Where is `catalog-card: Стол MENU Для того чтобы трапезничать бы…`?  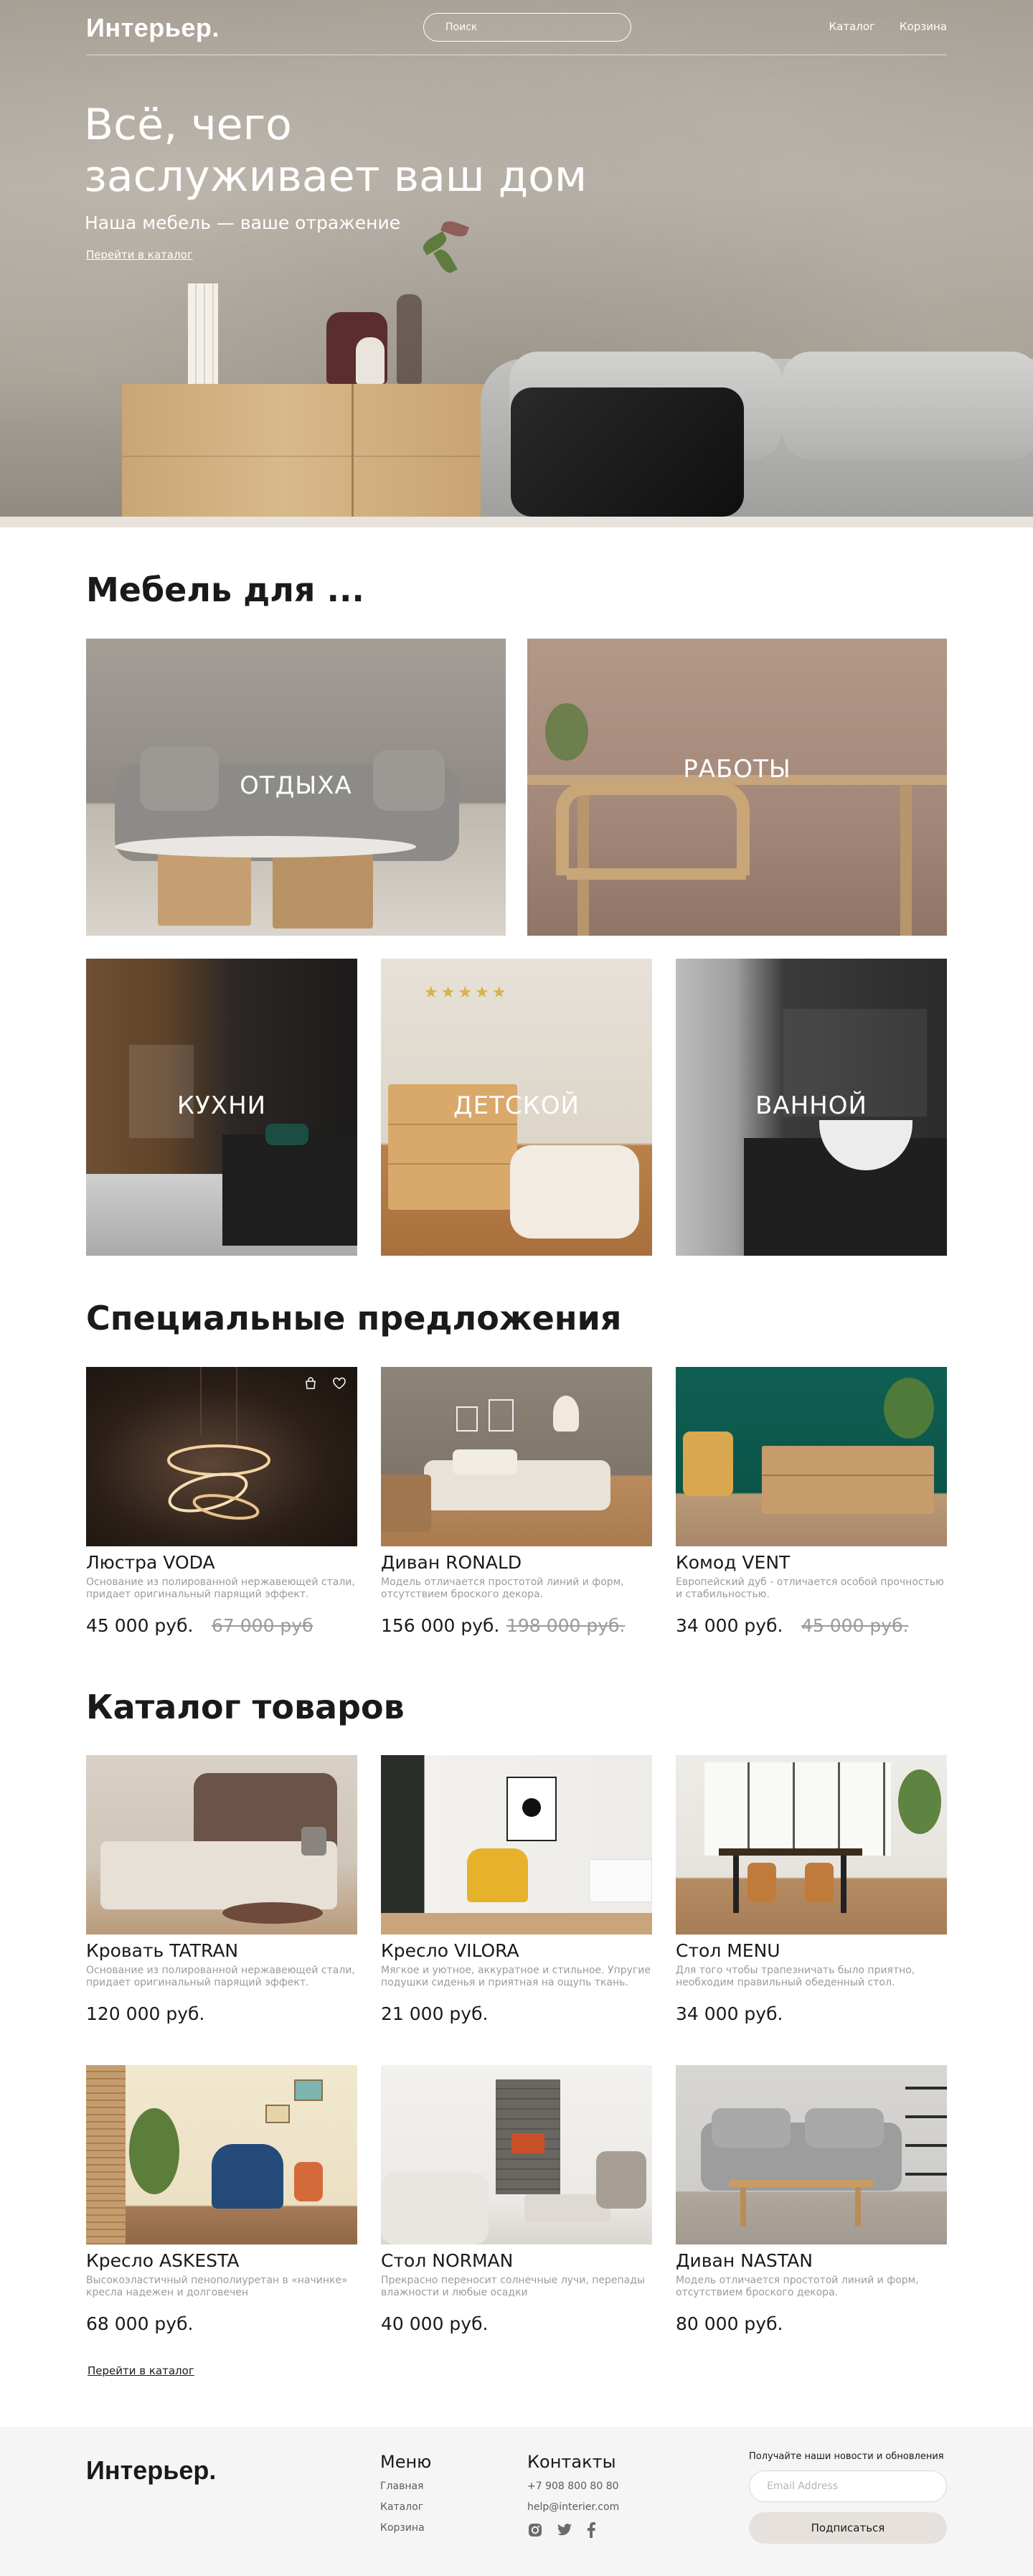
catalog-card: Стол MENU Для того чтобы трапезничать бы… is located at coordinates (811, 1889).